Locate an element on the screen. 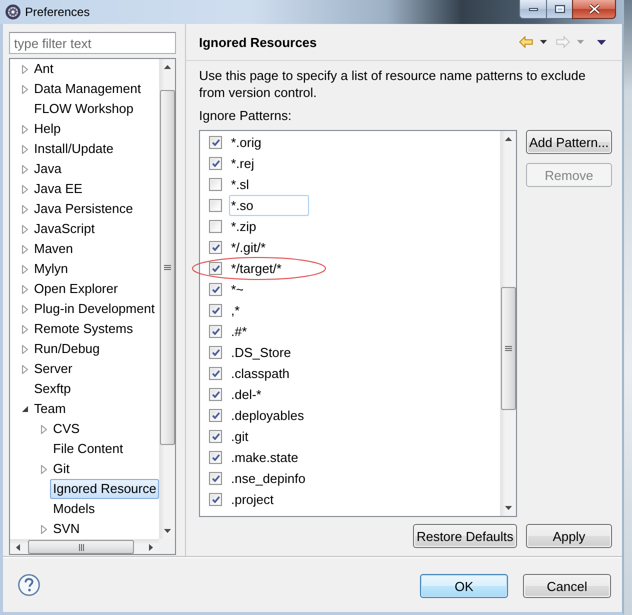 This screenshot has width=632, height=615. pattern-item: .DS_Store is located at coordinates (262, 352).